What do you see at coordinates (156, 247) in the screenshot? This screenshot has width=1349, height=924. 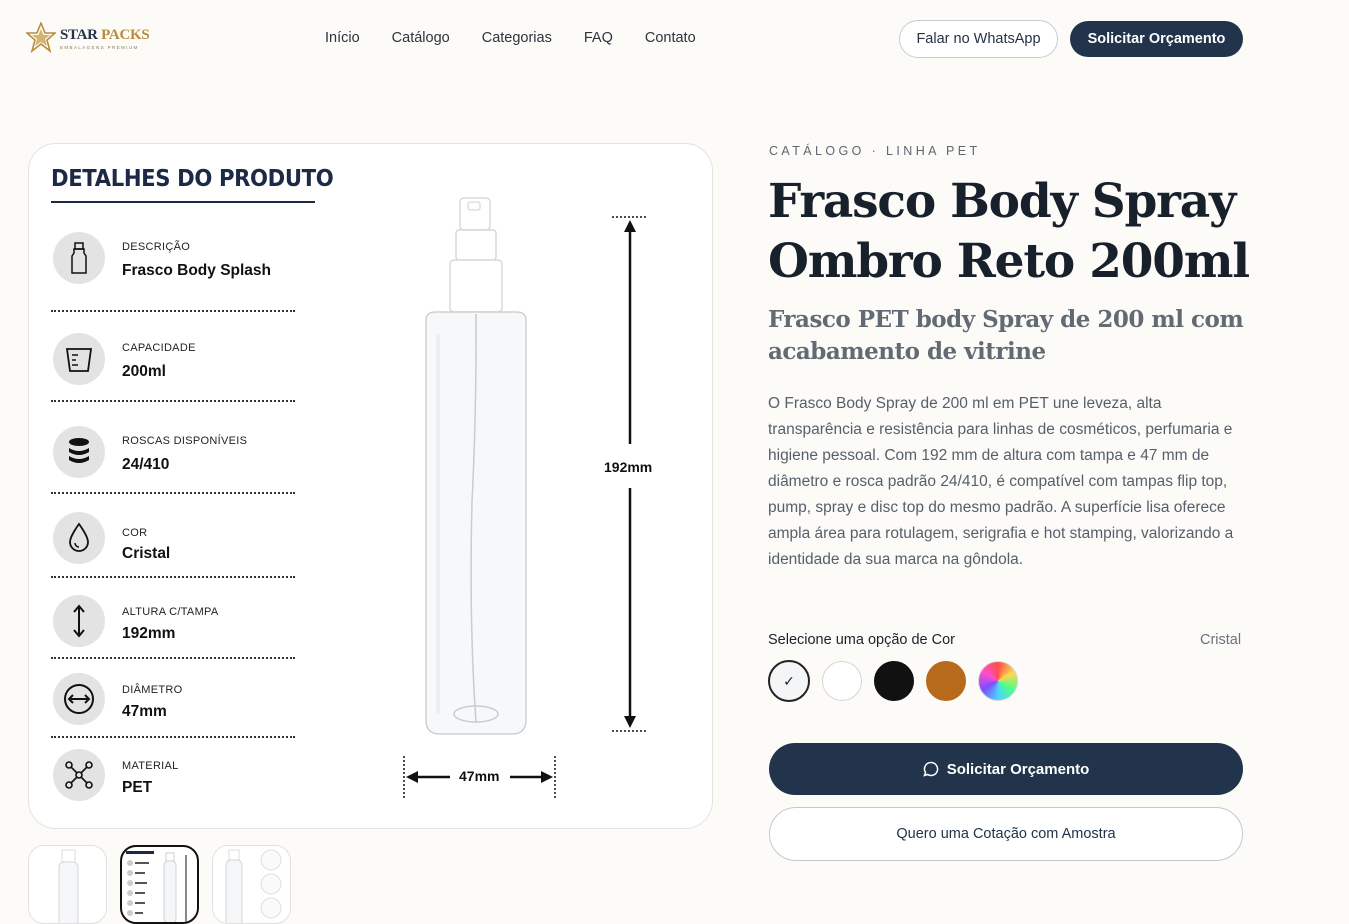 I see `spec-label: DESCRIÇÃO` at bounding box center [156, 247].